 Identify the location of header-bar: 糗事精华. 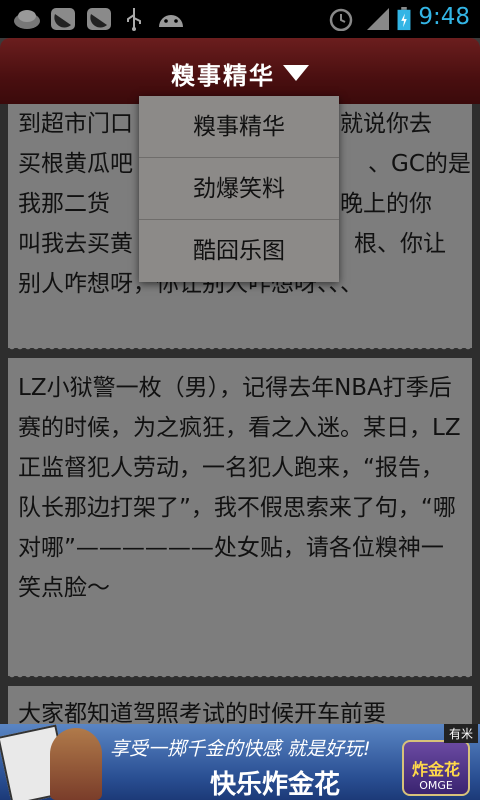
(240, 71).